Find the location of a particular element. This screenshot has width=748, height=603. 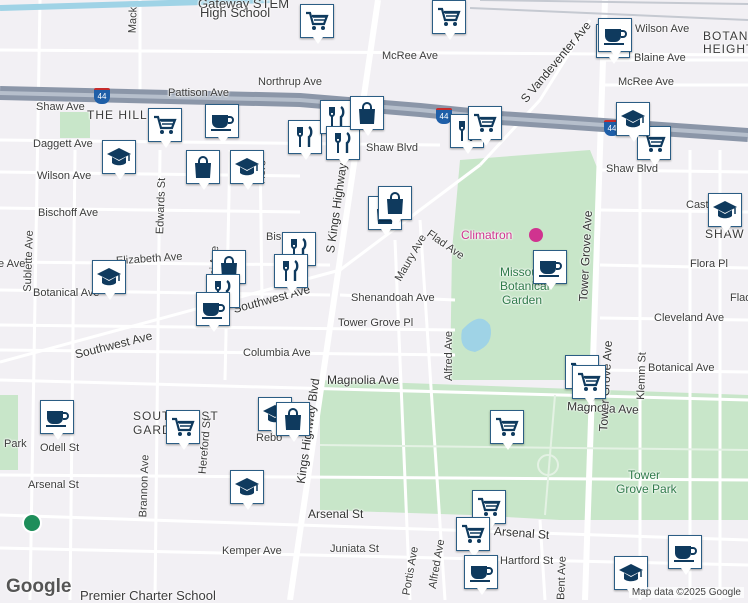

neighborhood-label: THE HILL is located at coordinates (117, 115).